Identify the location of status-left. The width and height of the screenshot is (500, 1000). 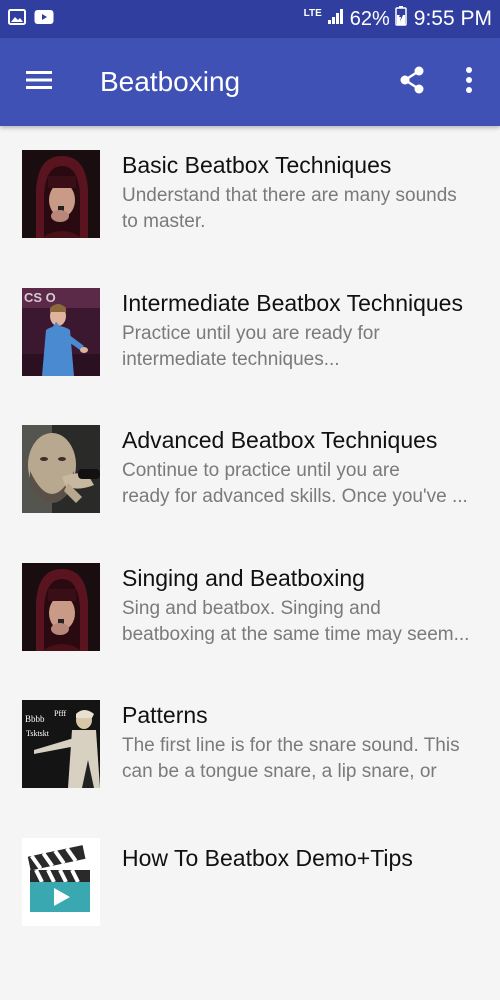
(31, 19).